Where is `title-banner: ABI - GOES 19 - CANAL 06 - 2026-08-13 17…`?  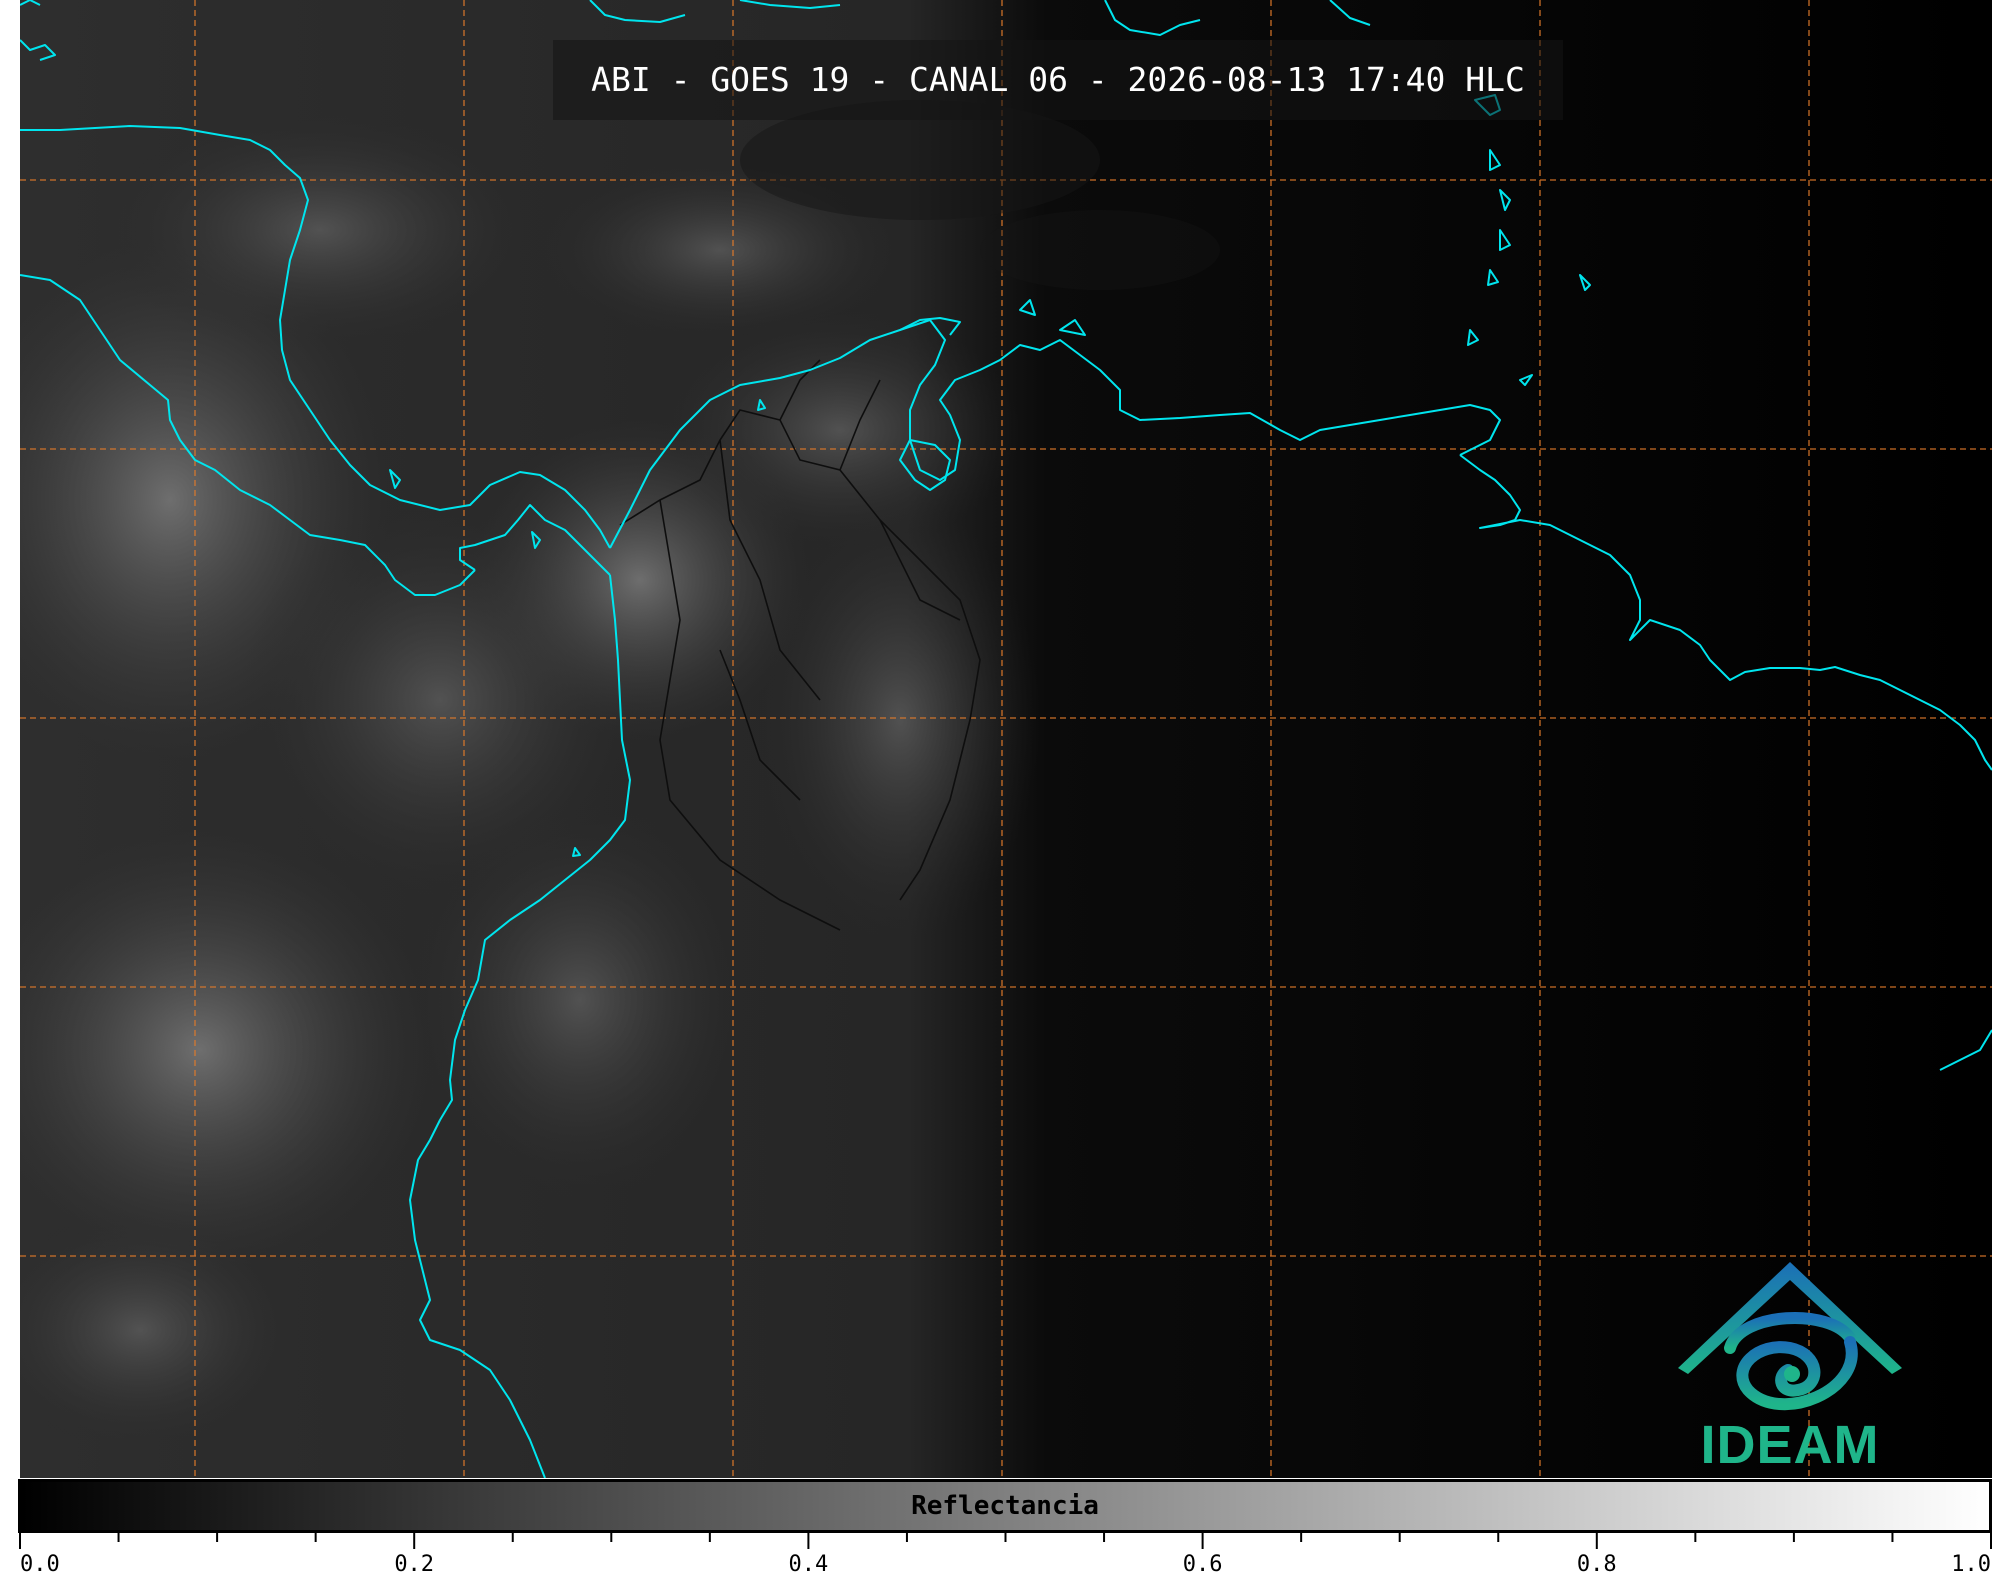 title-banner: ABI - GOES 19 - CANAL 06 - 2026-08-13 17… is located at coordinates (1058, 80).